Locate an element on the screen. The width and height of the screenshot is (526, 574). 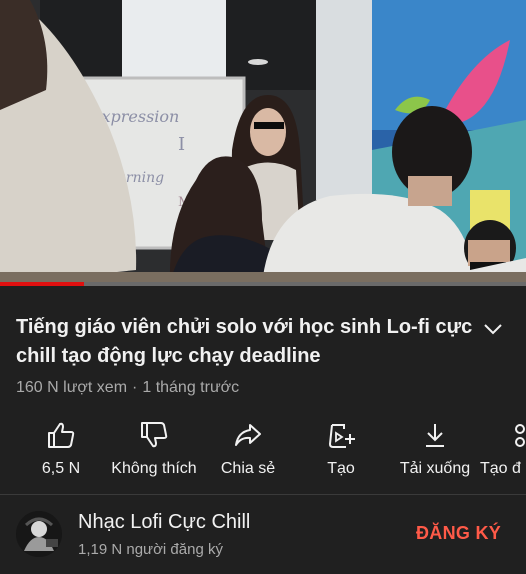
clip-icon is located at coordinates (520, 435).